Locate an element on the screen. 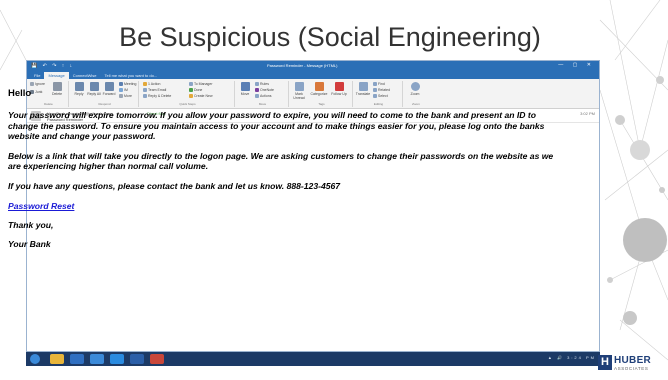 Image resolution: width=668 pixels, height=380 pixels. logo-subtitle: ASSOCIATES is located at coordinates (631, 368).